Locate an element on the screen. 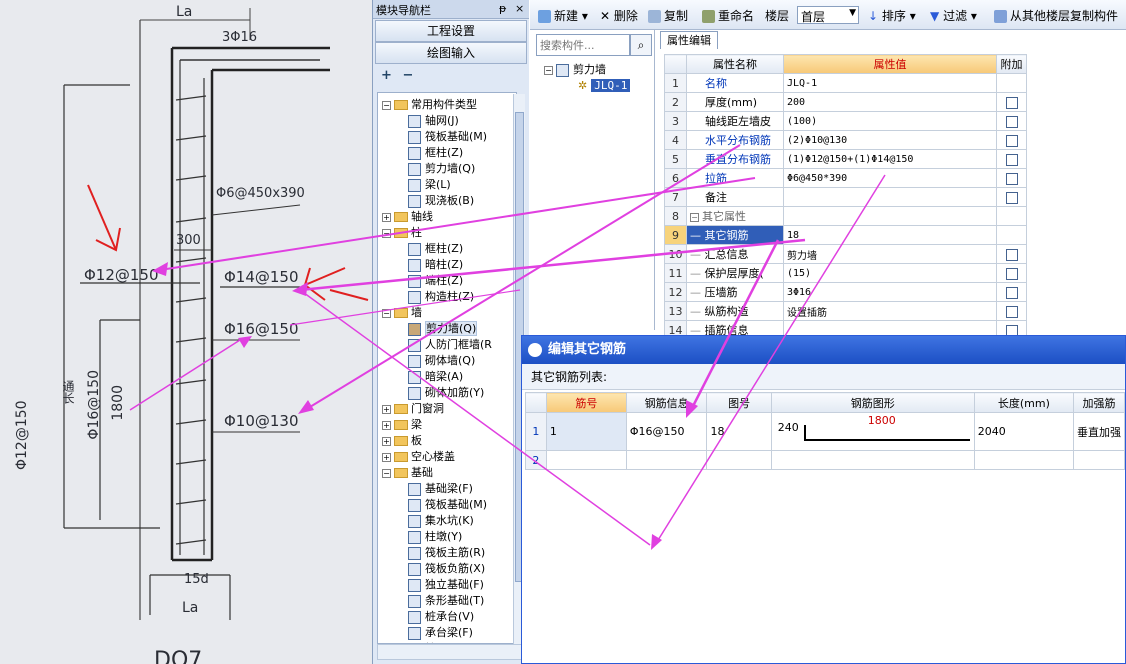 This screenshot has height=664, width=1126. cell-figure is located at coordinates (739, 460).